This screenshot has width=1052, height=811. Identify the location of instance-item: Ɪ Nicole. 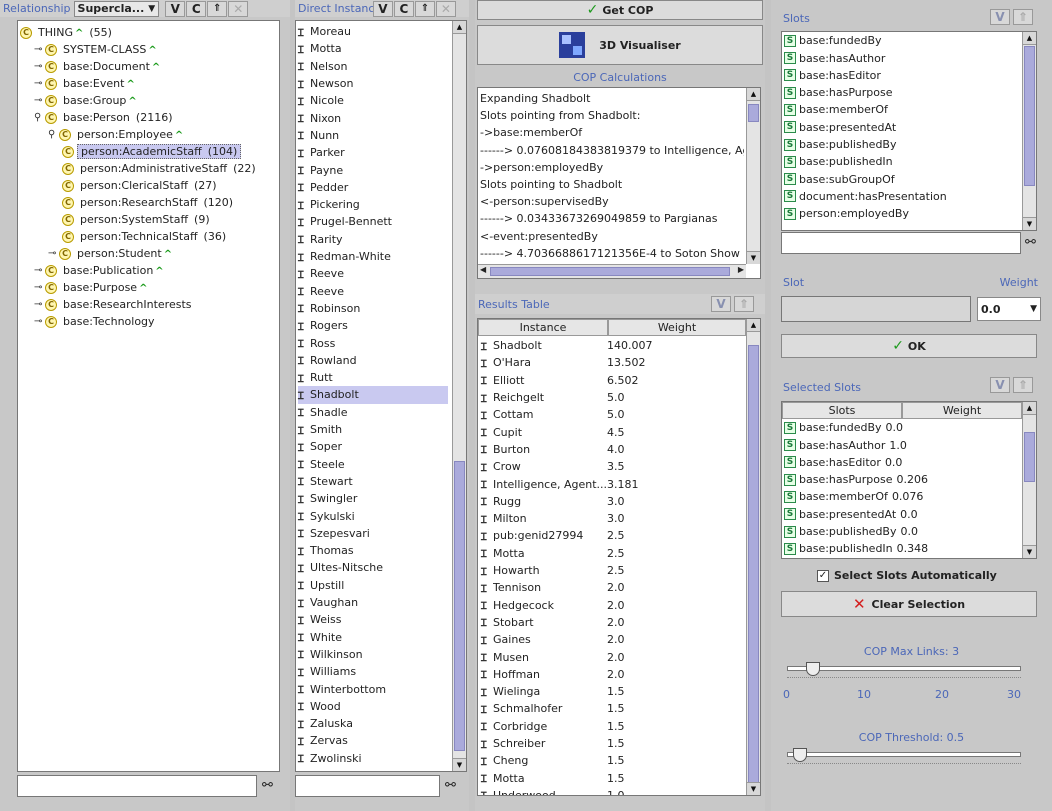
(373, 100).